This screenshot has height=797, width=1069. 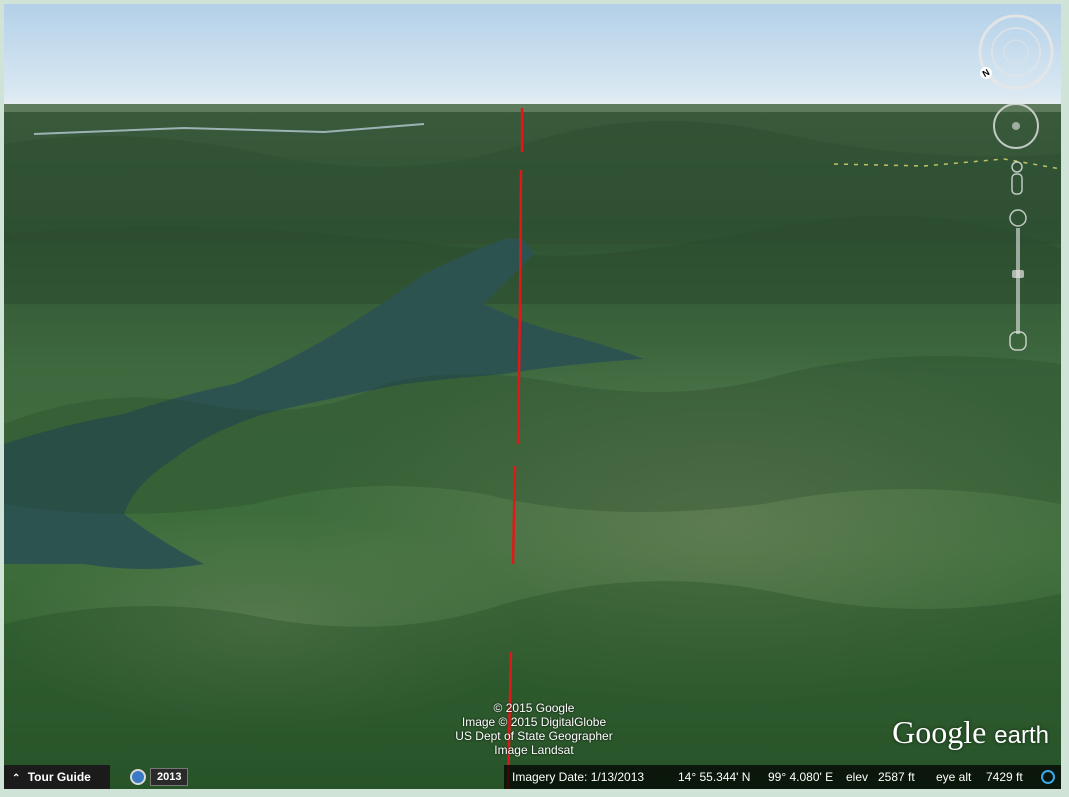 I want to click on logo-earth: earth, so click(x=1021, y=735).